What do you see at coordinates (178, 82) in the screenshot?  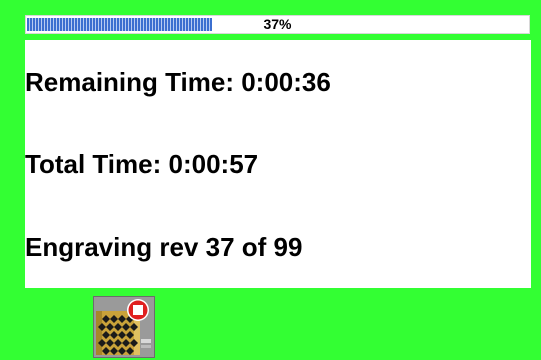 I see `remaining-time-label: Remaining Time: 0:00:36` at bounding box center [178, 82].